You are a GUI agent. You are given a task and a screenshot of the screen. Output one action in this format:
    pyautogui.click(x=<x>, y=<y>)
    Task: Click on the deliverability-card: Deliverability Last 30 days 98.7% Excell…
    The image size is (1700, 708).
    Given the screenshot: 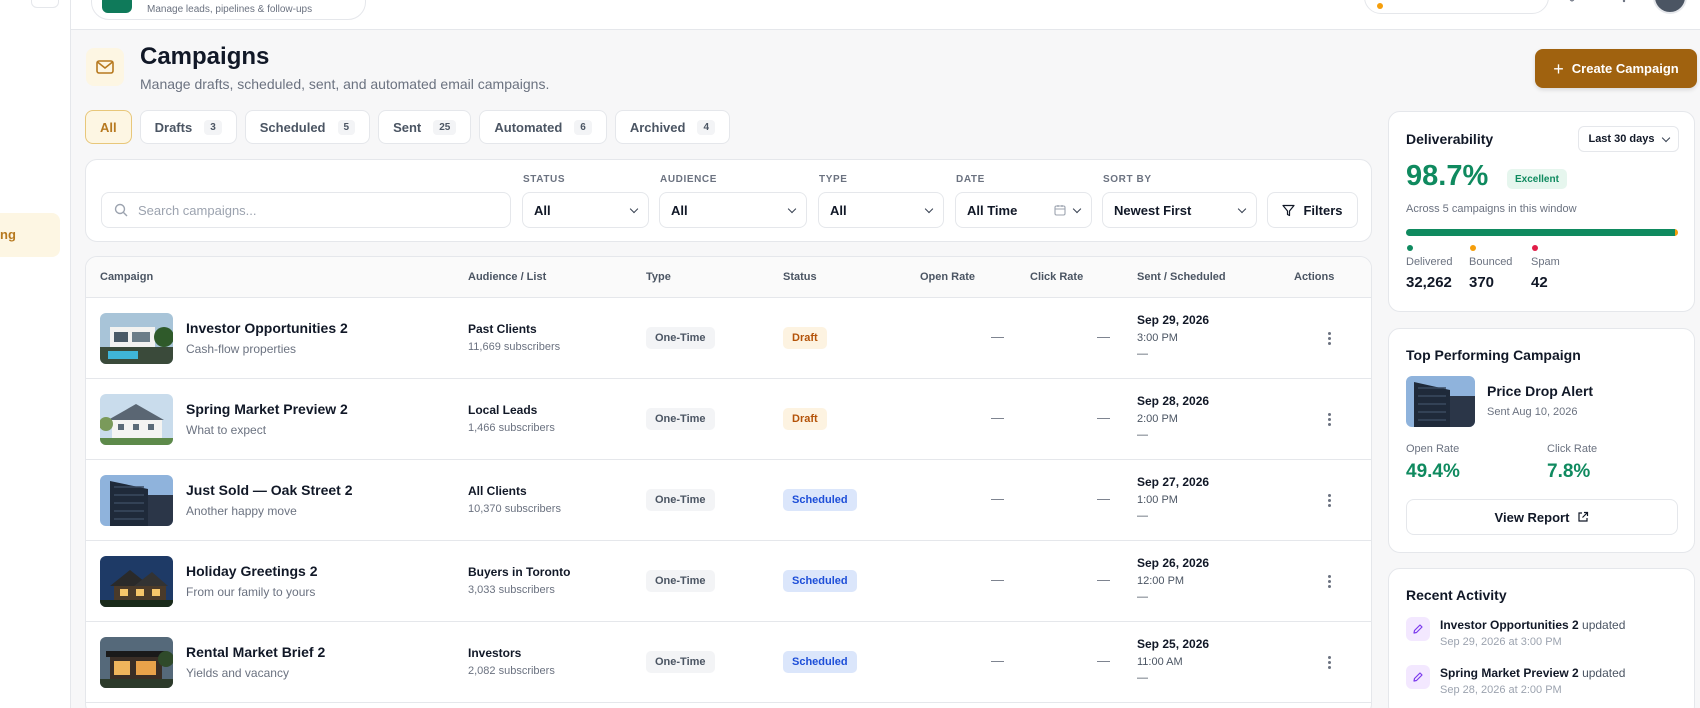 What is the action you would take?
    pyautogui.click(x=1541, y=211)
    